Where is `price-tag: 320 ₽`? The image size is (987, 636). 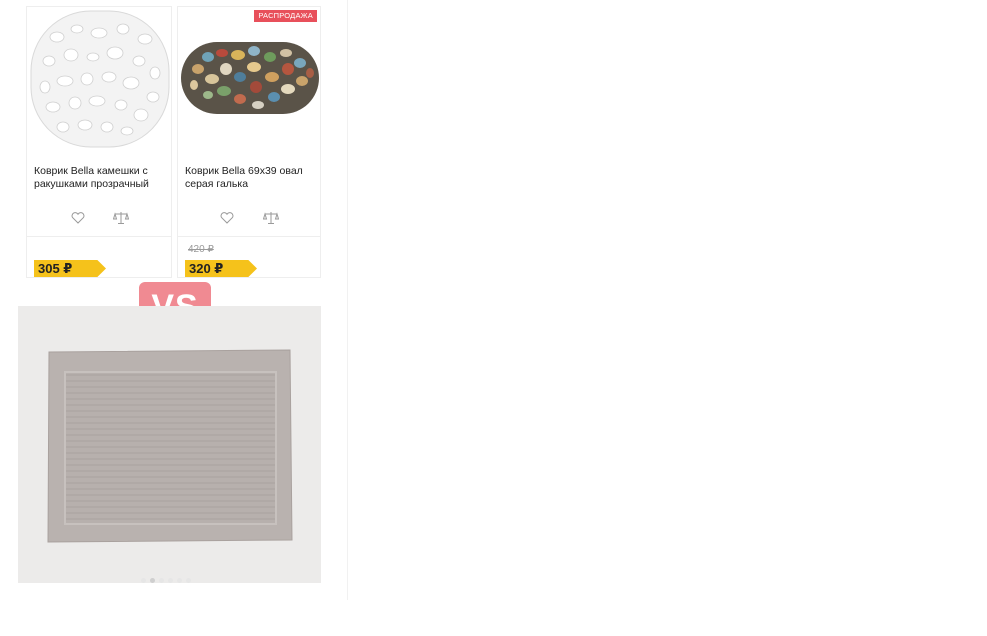
price-tag: 320 ₽ is located at coordinates (221, 268).